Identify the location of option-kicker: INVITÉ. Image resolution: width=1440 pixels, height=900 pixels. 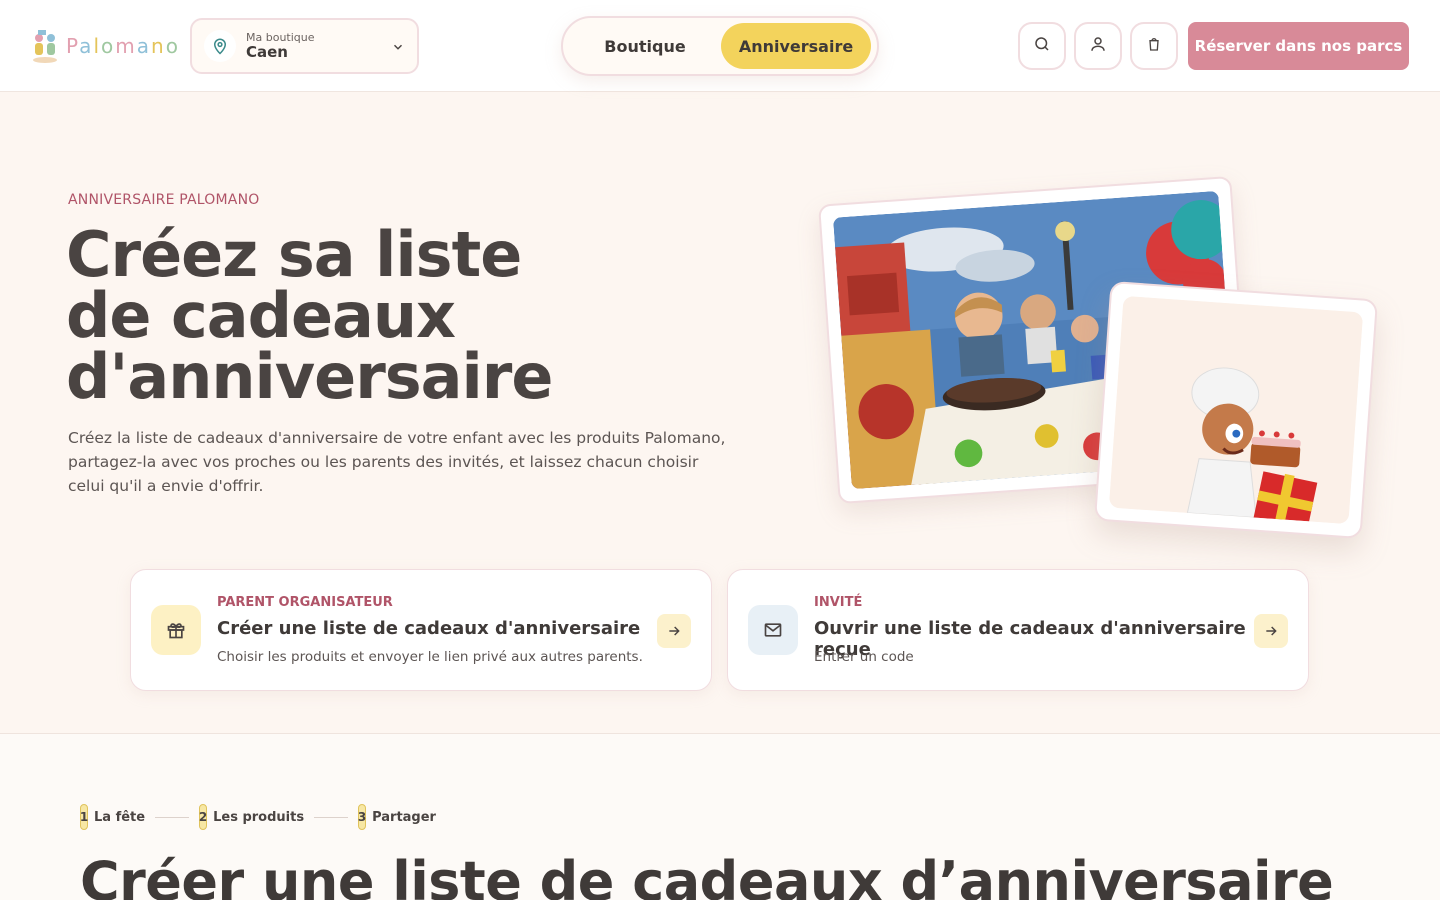
(838, 602).